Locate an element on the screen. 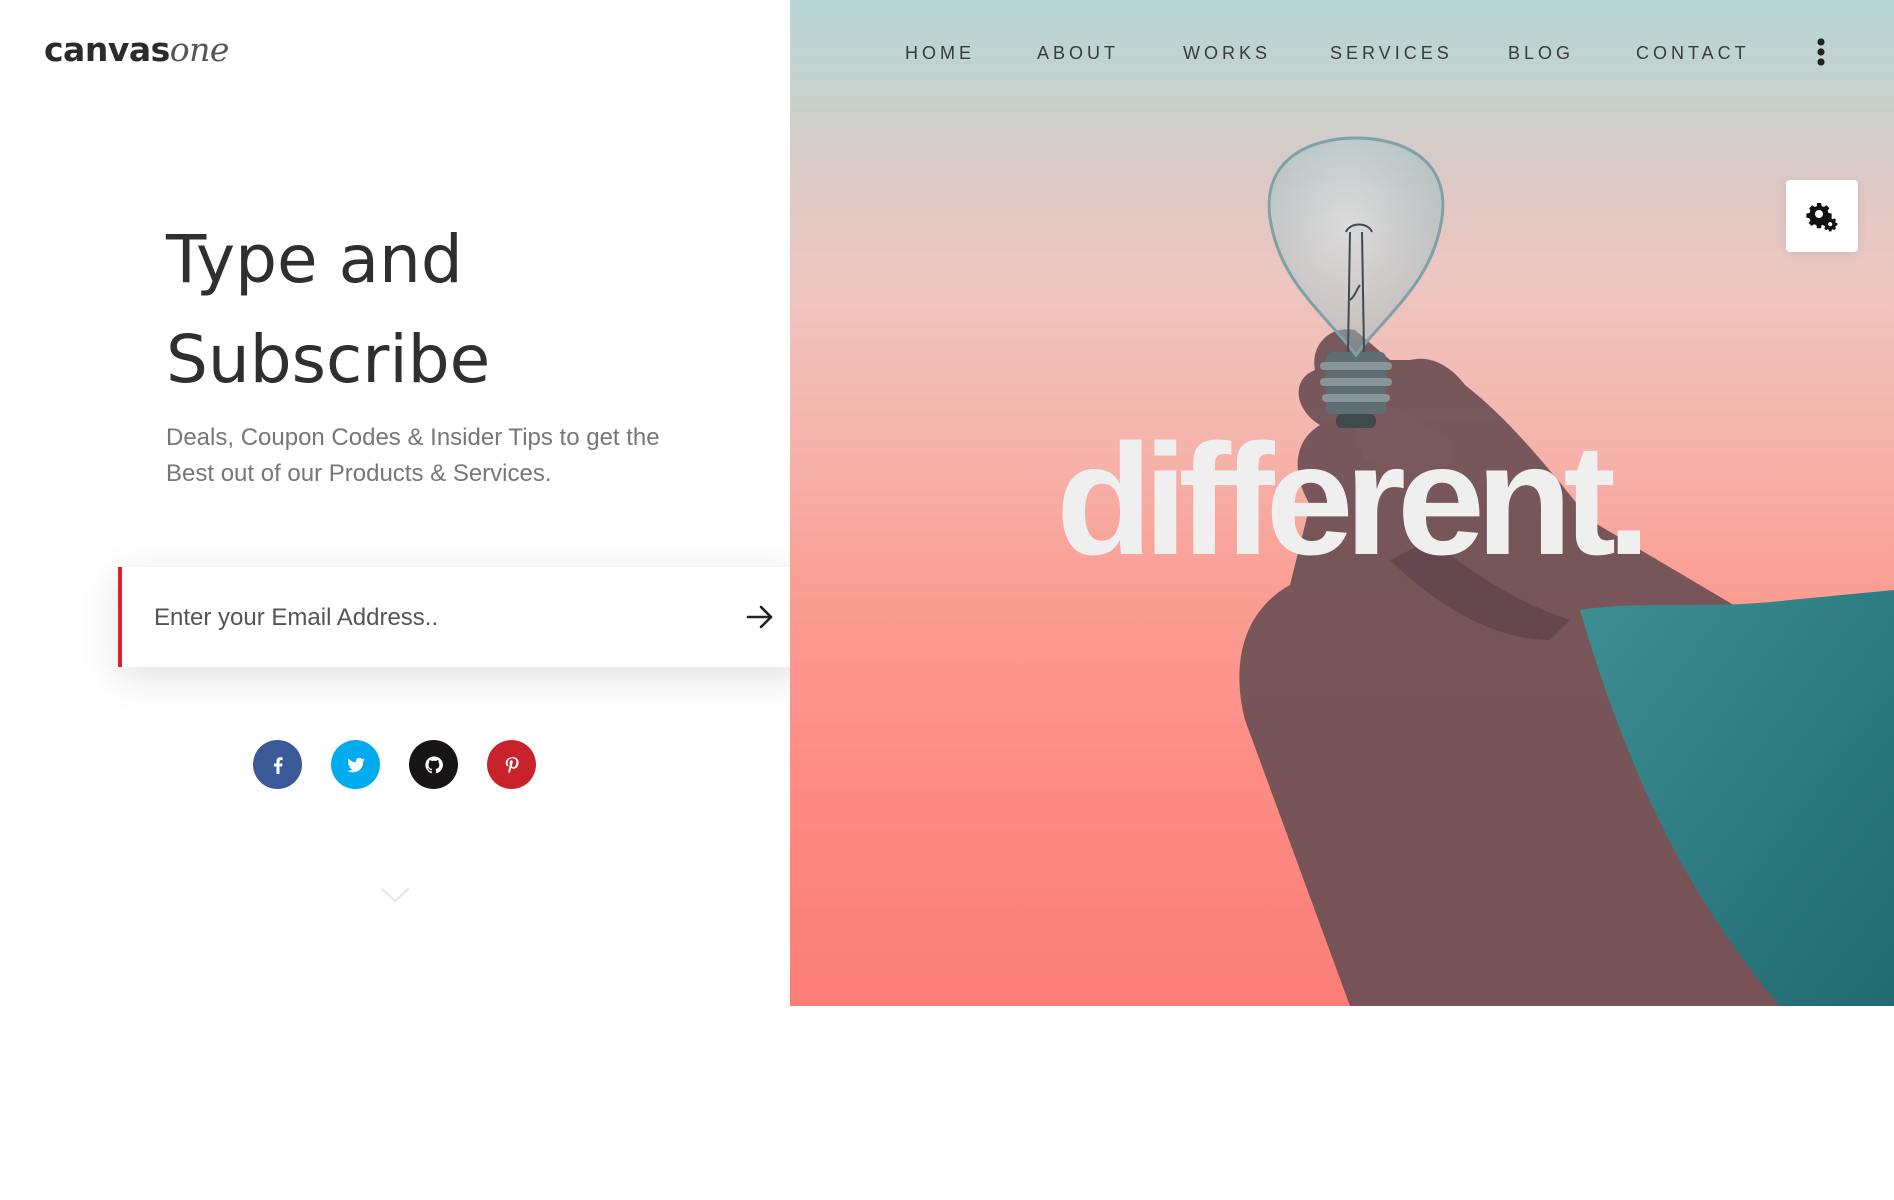 This screenshot has width=1894, height=1200. page-title-line-1: Type and is located at coordinates (314, 259).